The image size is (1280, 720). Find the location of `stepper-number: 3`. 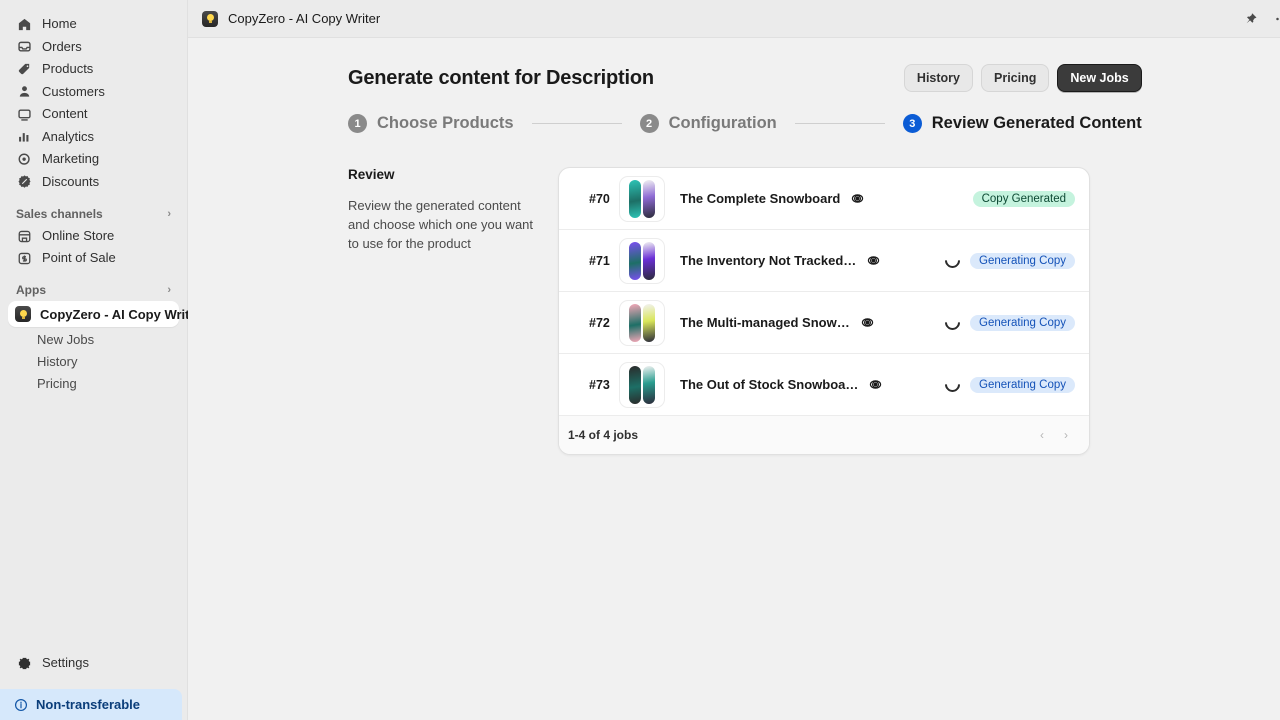

stepper-number: 3 is located at coordinates (912, 123).